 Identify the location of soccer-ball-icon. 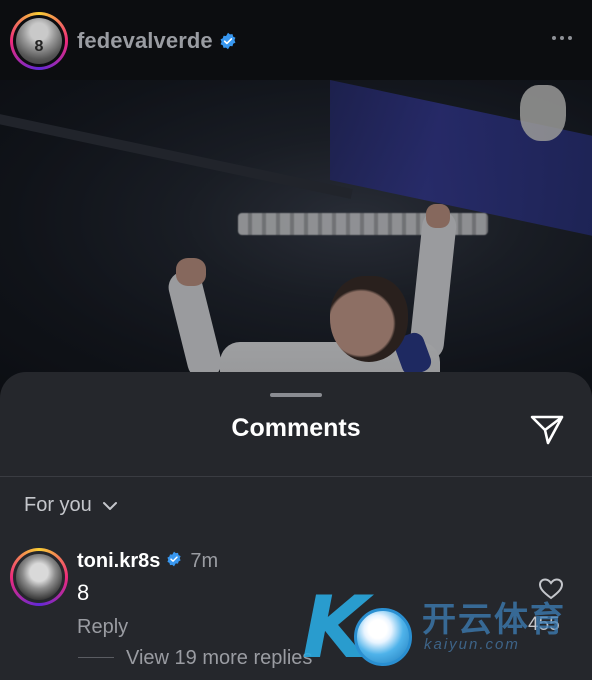
(383, 637).